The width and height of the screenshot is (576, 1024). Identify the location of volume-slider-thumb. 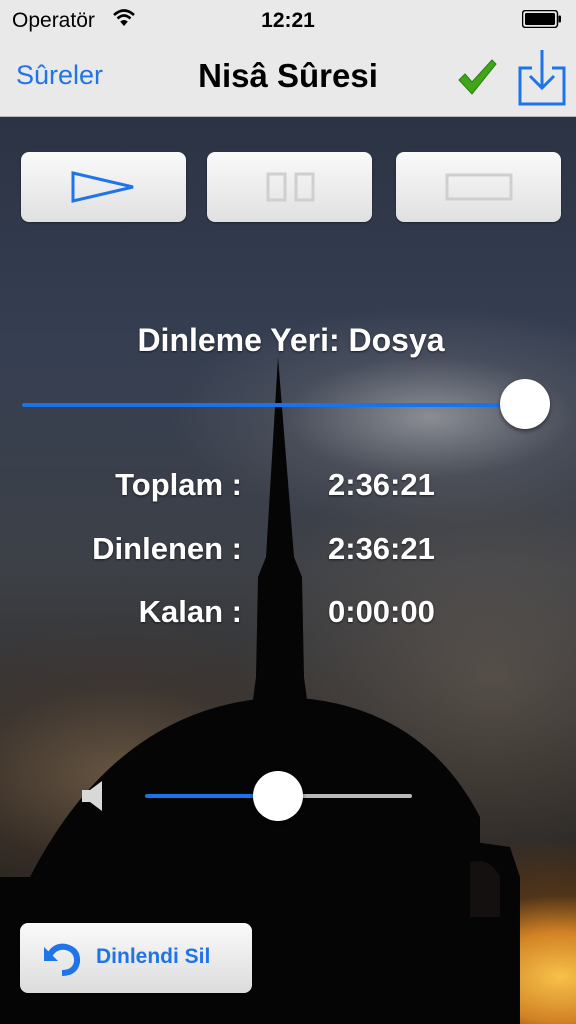
(278, 796).